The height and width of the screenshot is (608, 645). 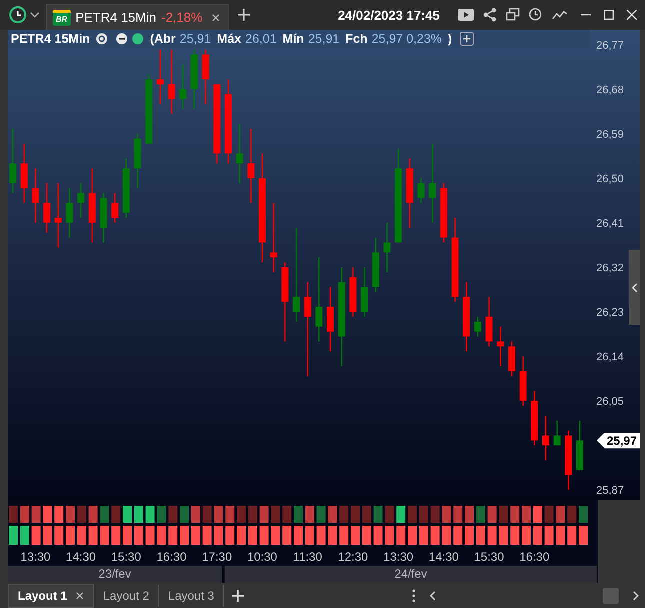 I want to click on maximize-icon, so click(x=609, y=15).